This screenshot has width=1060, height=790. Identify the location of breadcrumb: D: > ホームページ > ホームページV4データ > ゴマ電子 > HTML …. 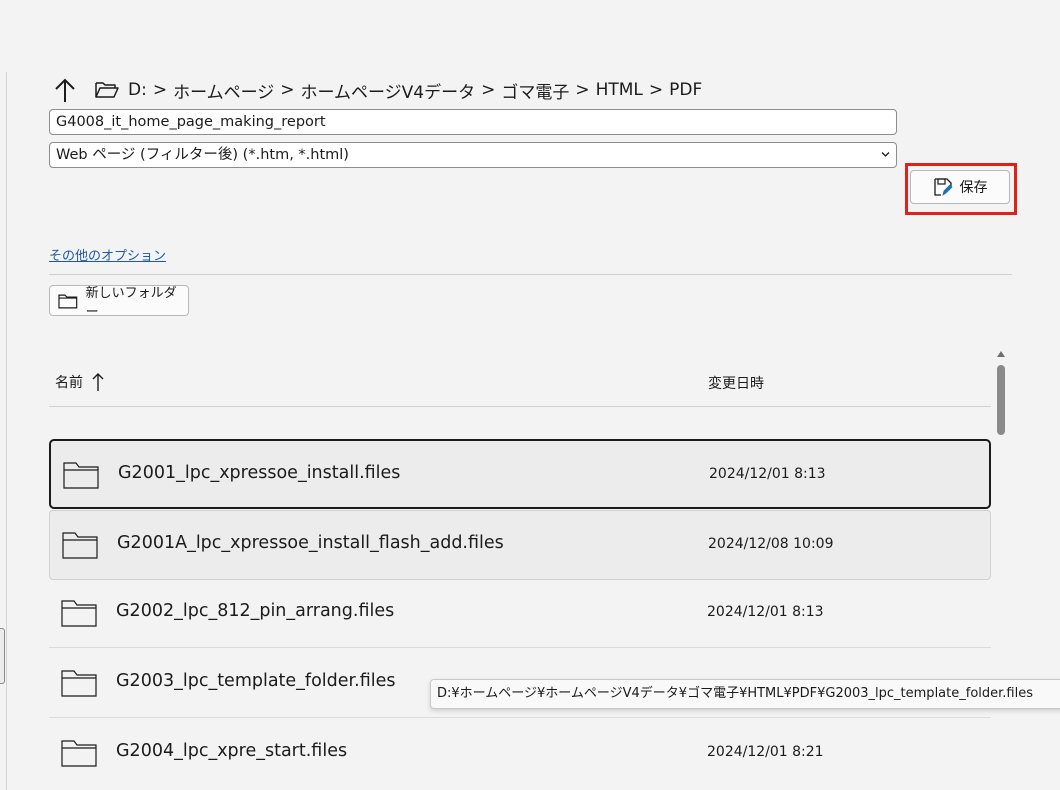
(398, 90).